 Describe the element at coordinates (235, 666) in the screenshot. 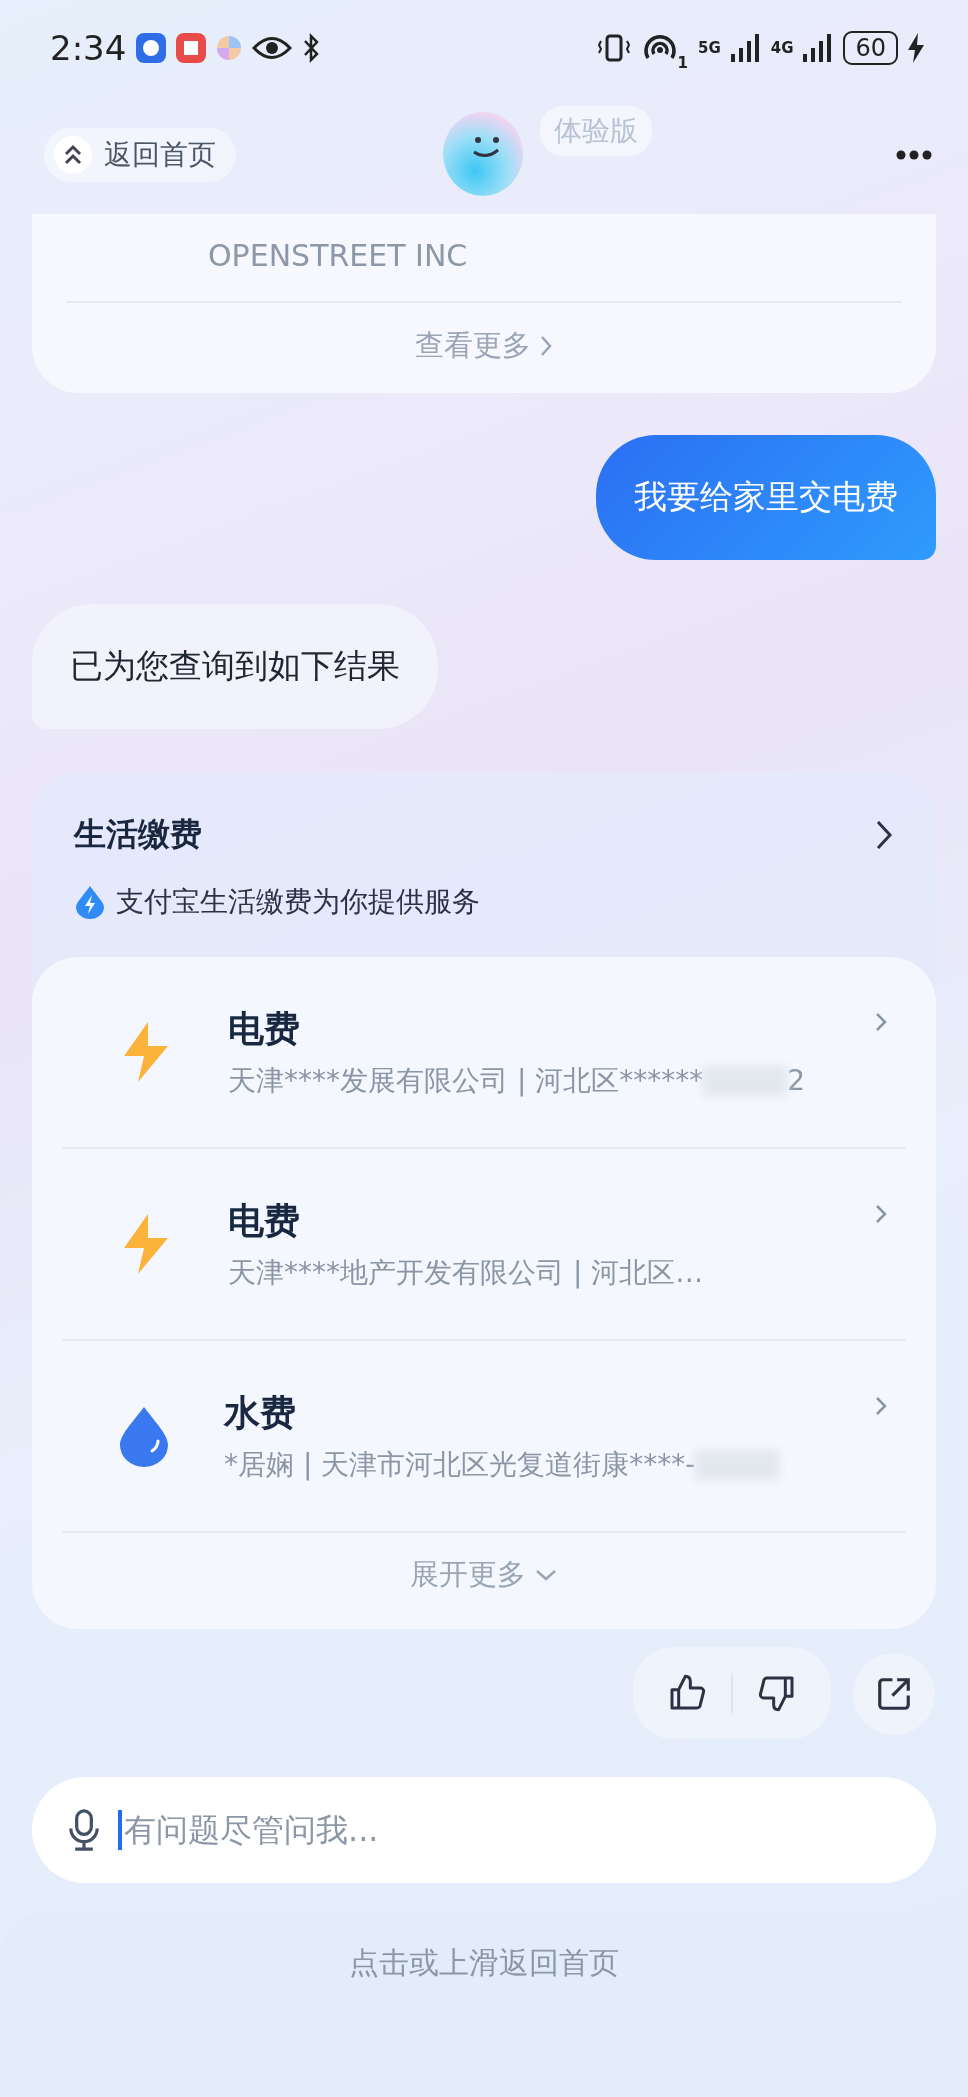

I see `bot-message: 已为您查询到如下结果` at that location.